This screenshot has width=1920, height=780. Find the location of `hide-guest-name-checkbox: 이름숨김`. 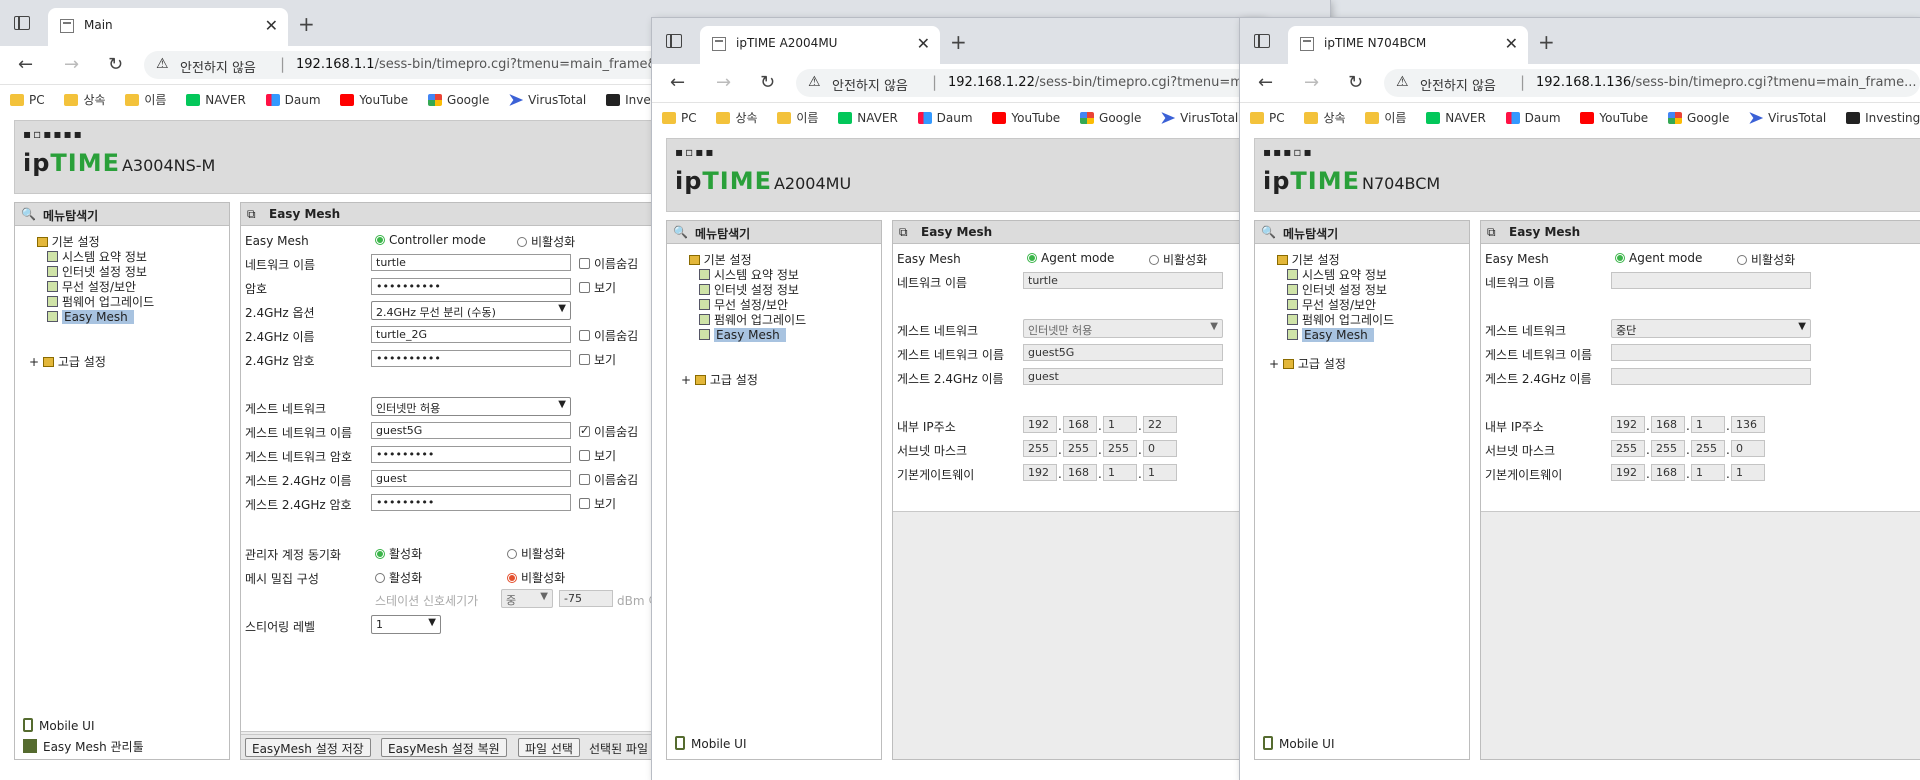

hide-guest-name-checkbox: 이름숨김 is located at coordinates (608, 431).